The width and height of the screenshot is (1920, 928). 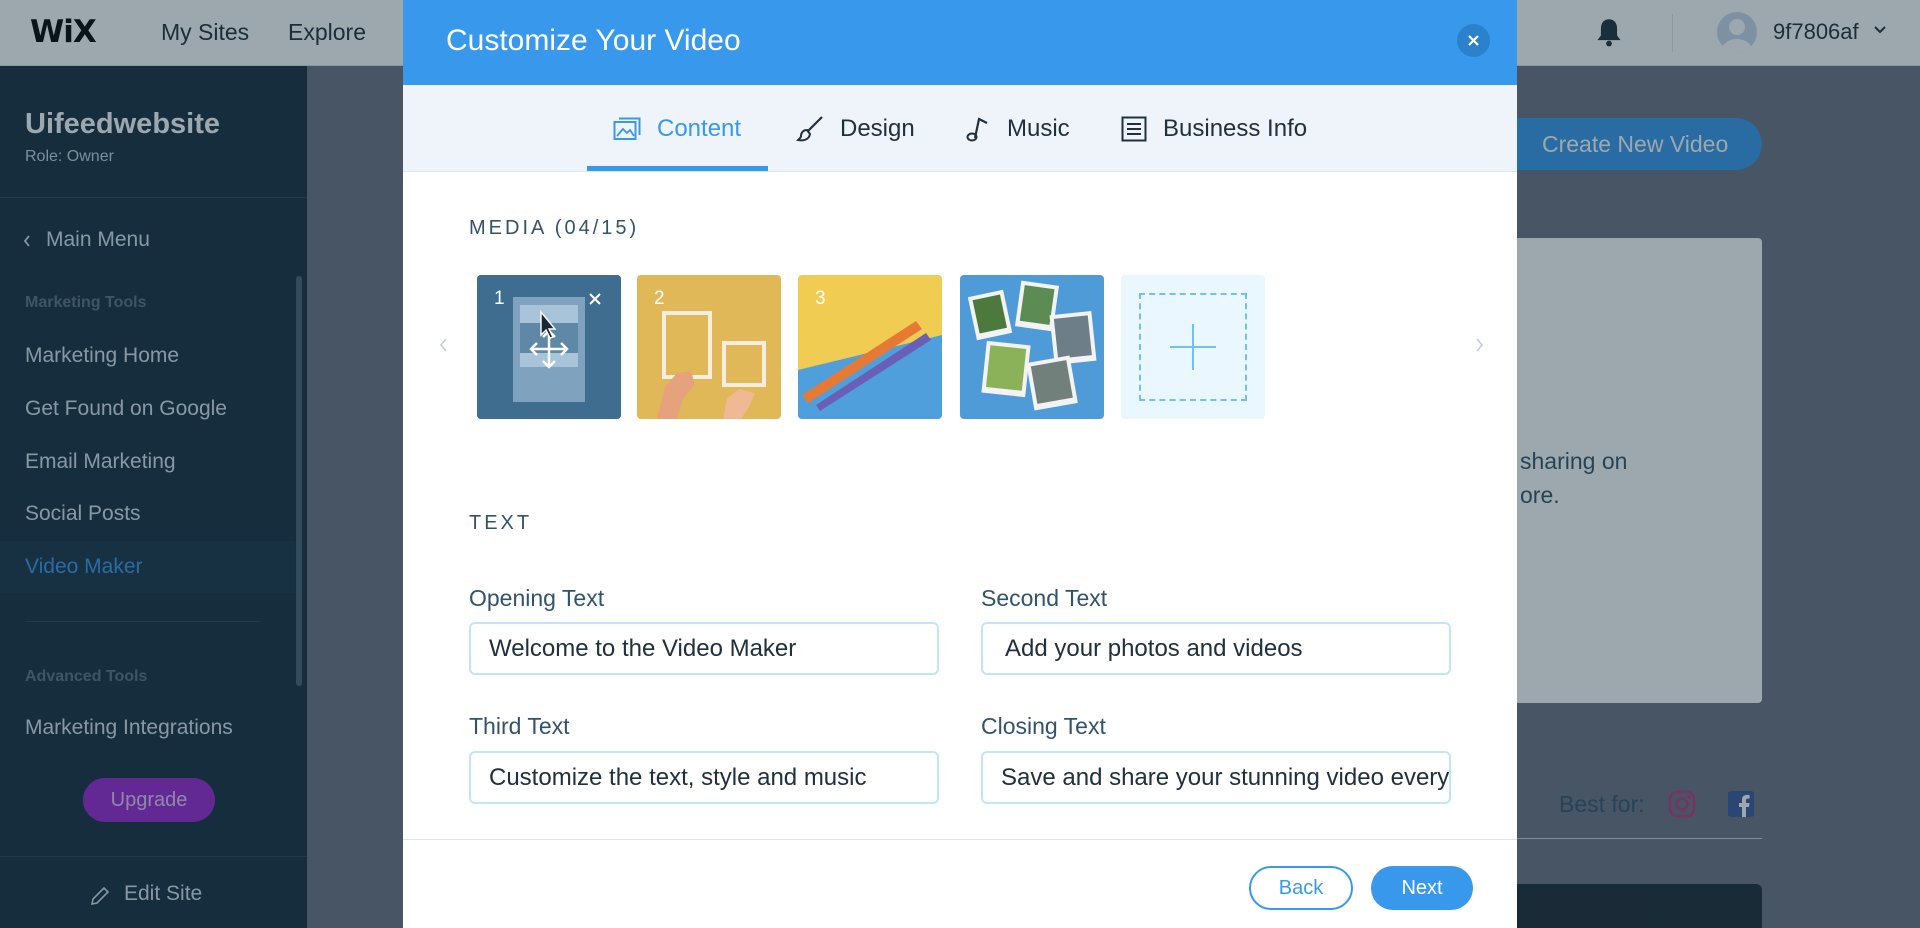 What do you see at coordinates (554, 228) in the screenshot?
I see `media-section-label: MEDIA (04/15)` at bounding box center [554, 228].